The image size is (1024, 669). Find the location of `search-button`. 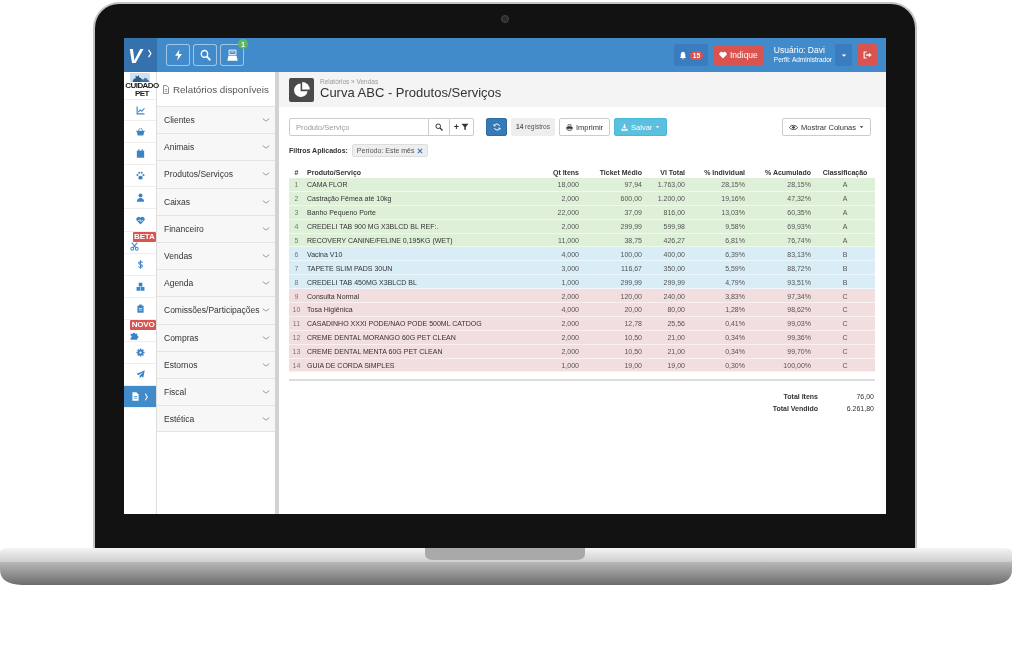

search-button is located at coordinates (439, 127).